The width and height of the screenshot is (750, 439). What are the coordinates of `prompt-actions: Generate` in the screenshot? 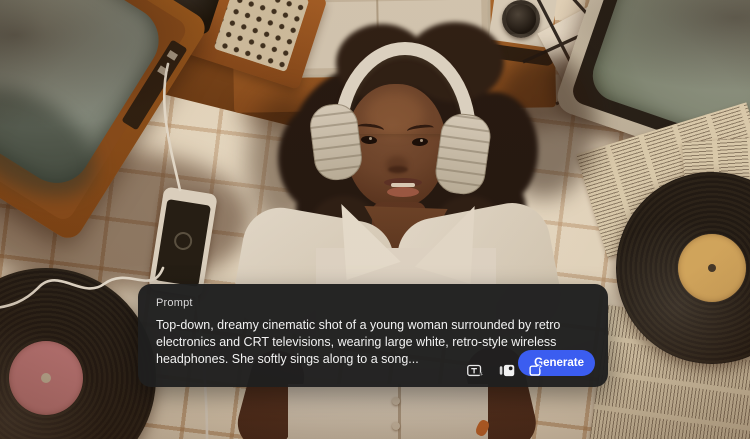 It's located at (524, 364).